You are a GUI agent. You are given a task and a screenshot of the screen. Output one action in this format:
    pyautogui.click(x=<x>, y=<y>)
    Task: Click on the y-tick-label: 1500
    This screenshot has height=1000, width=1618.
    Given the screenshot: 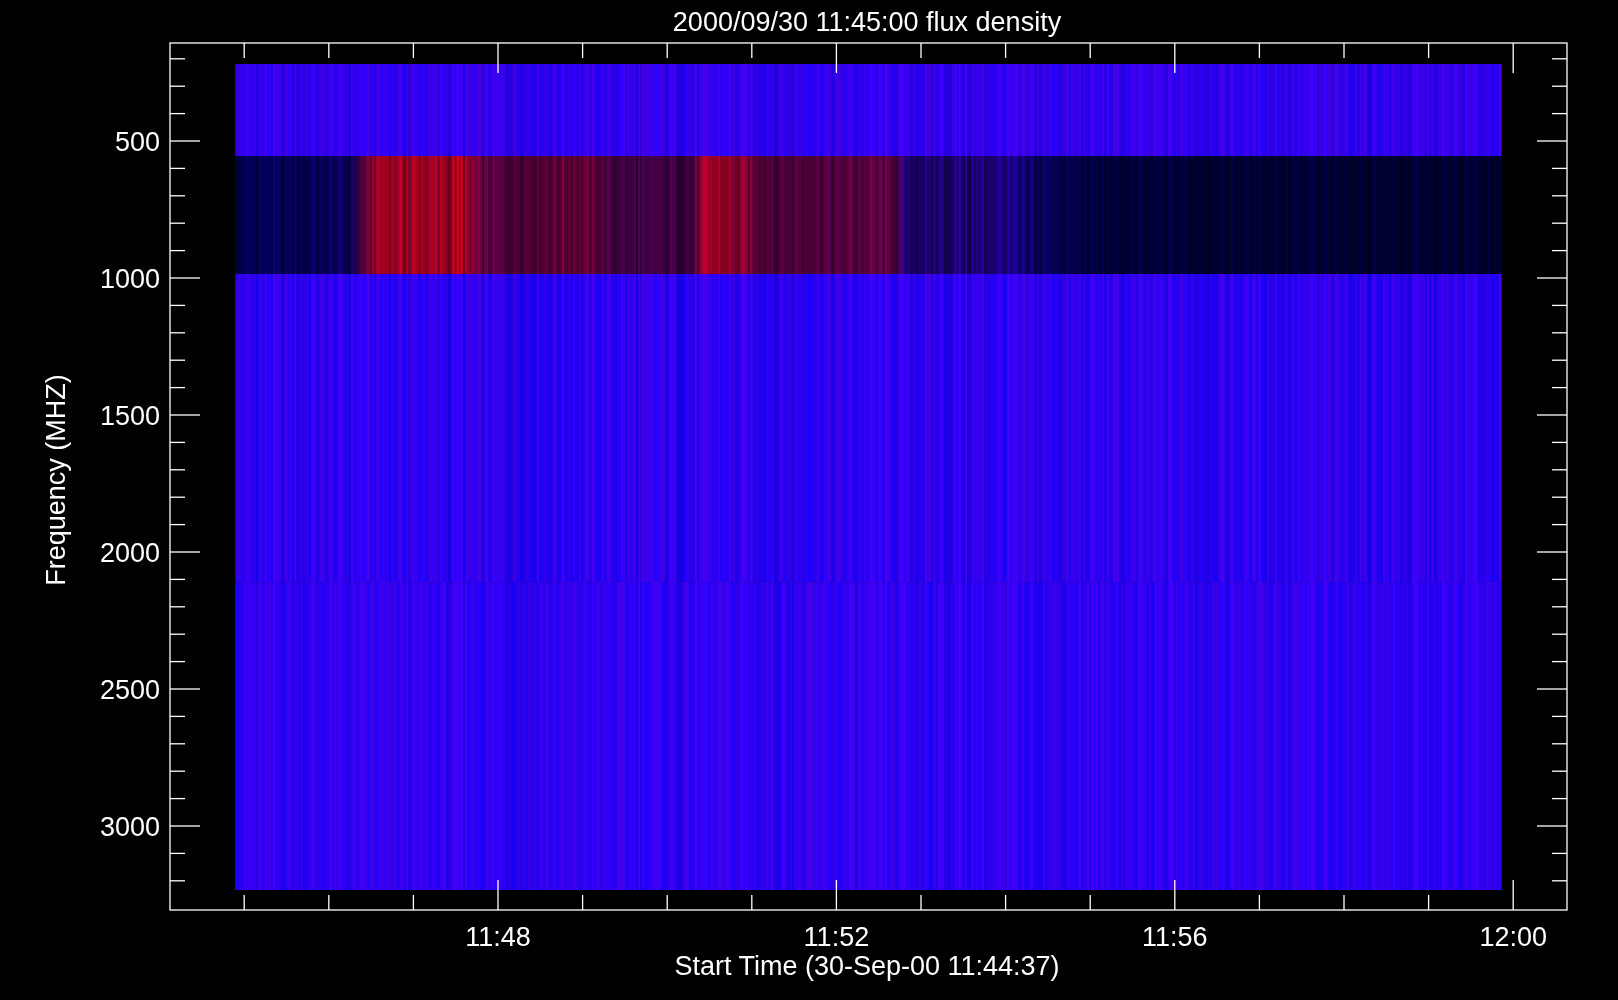 What is the action you would take?
    pyautogui.click(x=129, y=416)
    